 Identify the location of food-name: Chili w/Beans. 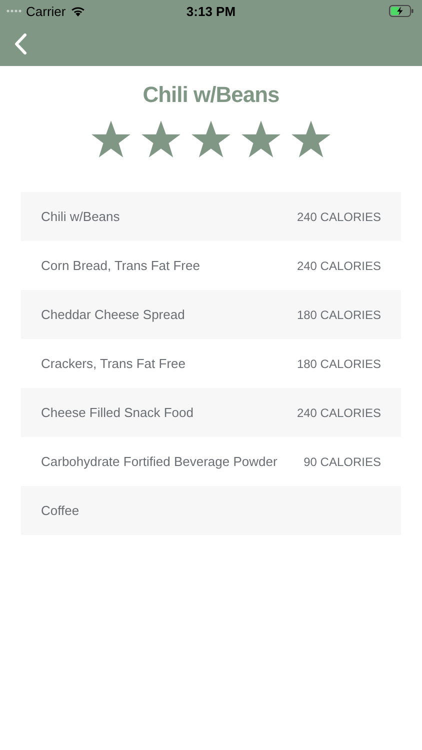
(80, 216).